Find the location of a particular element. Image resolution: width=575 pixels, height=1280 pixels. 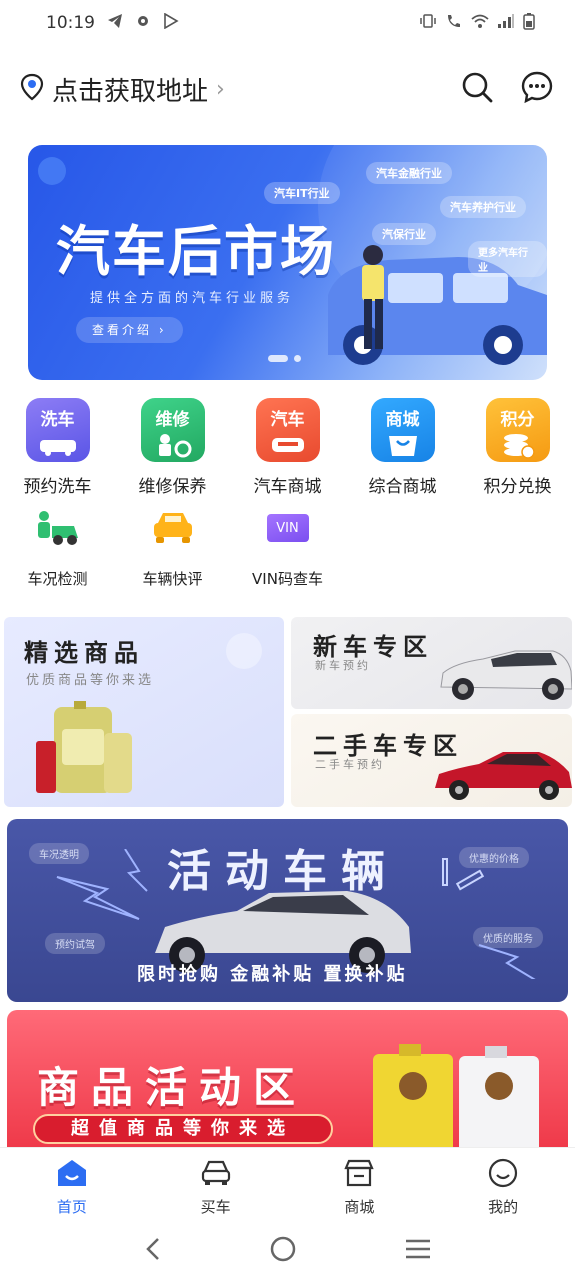

icon-caption: 汽车 is located at coordinates (287, 420).